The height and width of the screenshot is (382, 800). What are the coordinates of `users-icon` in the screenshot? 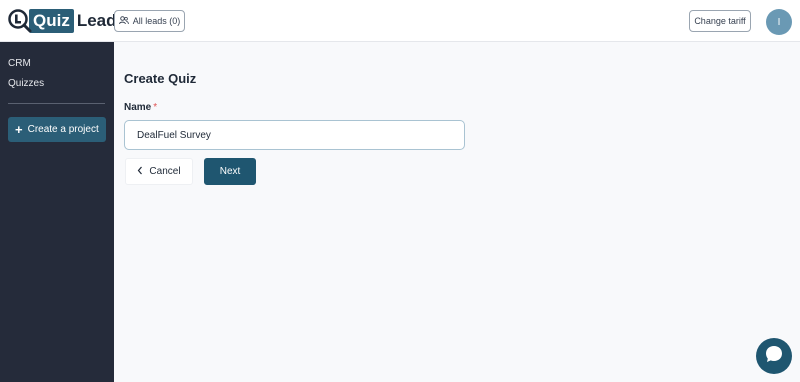 It's located at (123, 21).